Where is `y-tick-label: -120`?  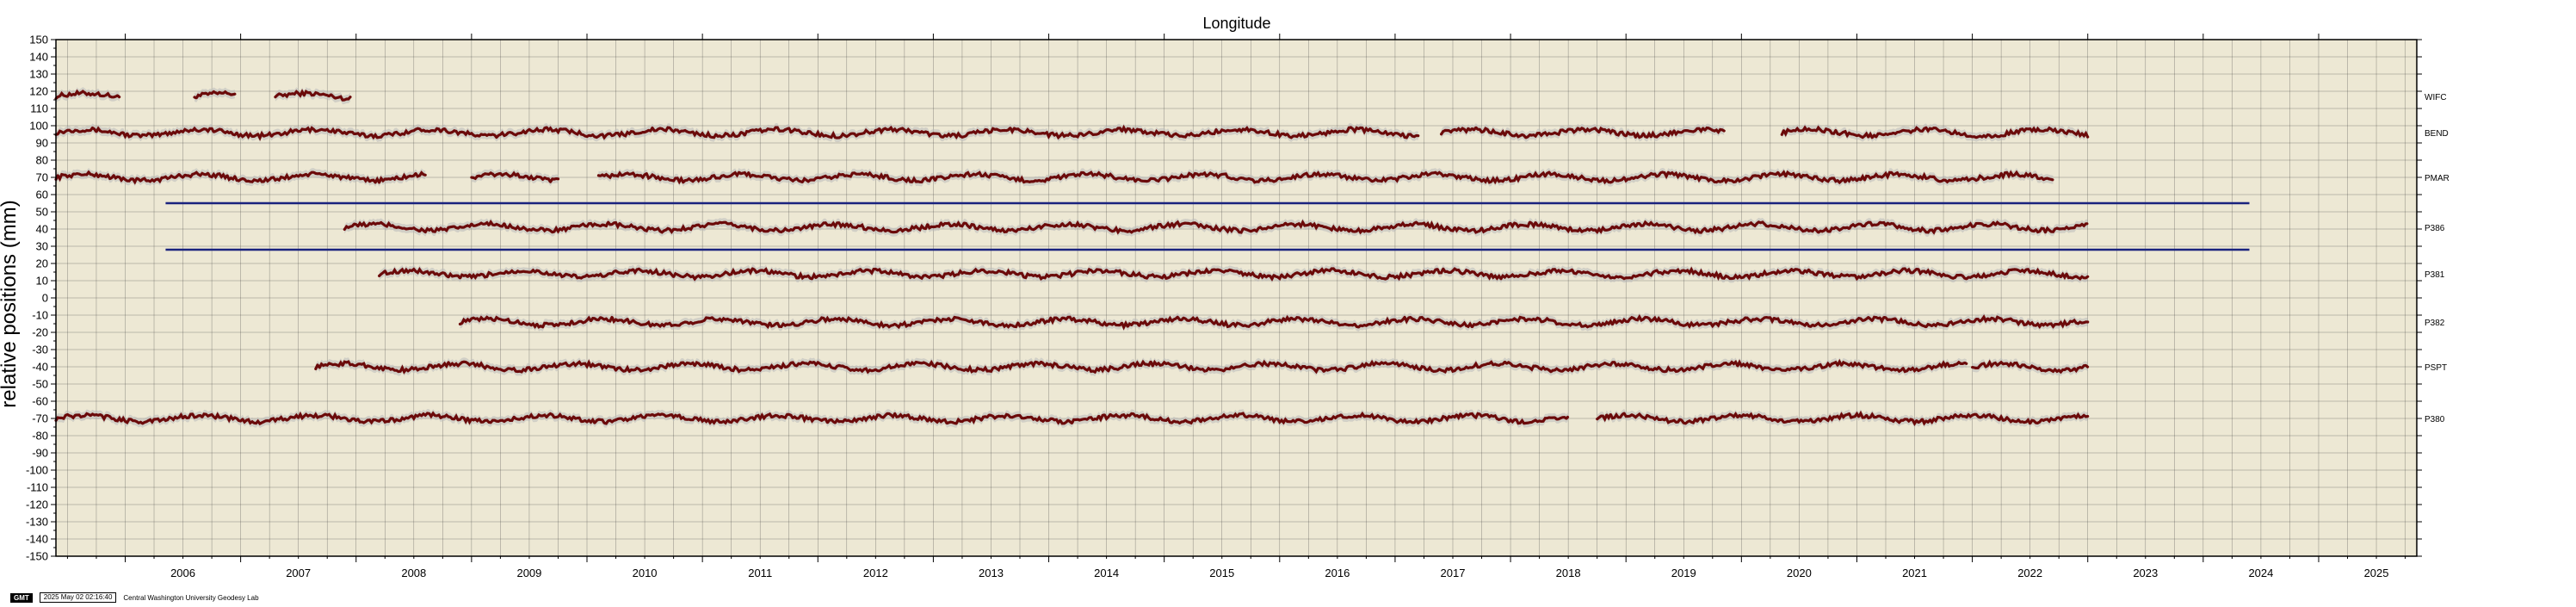
y-tick-label: -120 is located at coordinates (37, 505).